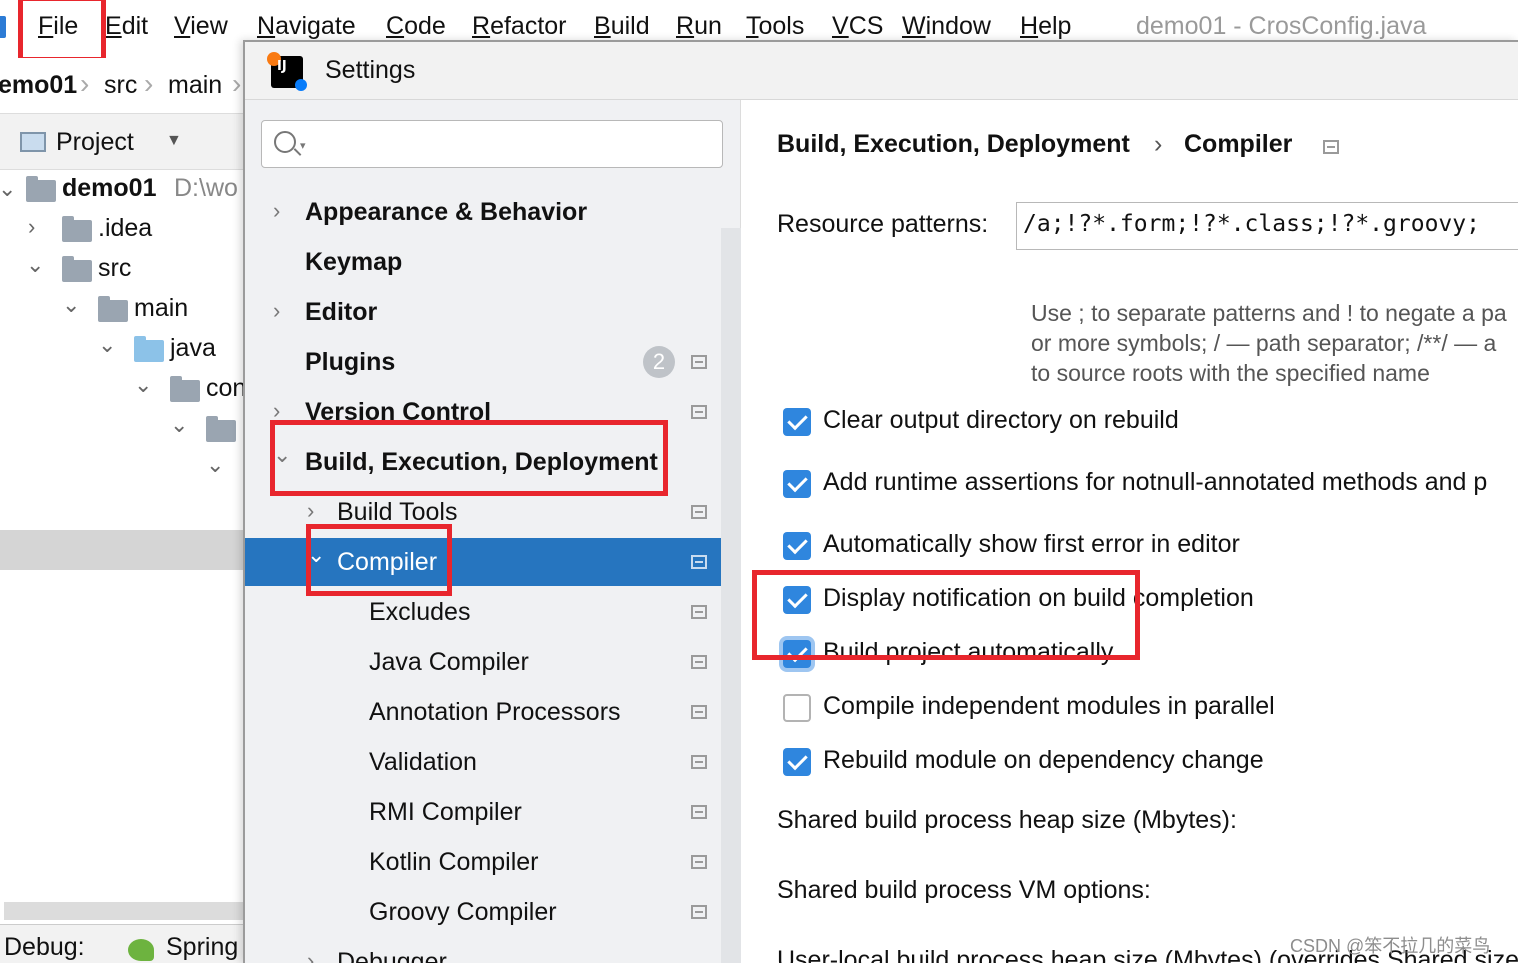 This screenshot has height=963, width=1518. I want to click on breadcrumb-project: emo01, so click(38, 85).